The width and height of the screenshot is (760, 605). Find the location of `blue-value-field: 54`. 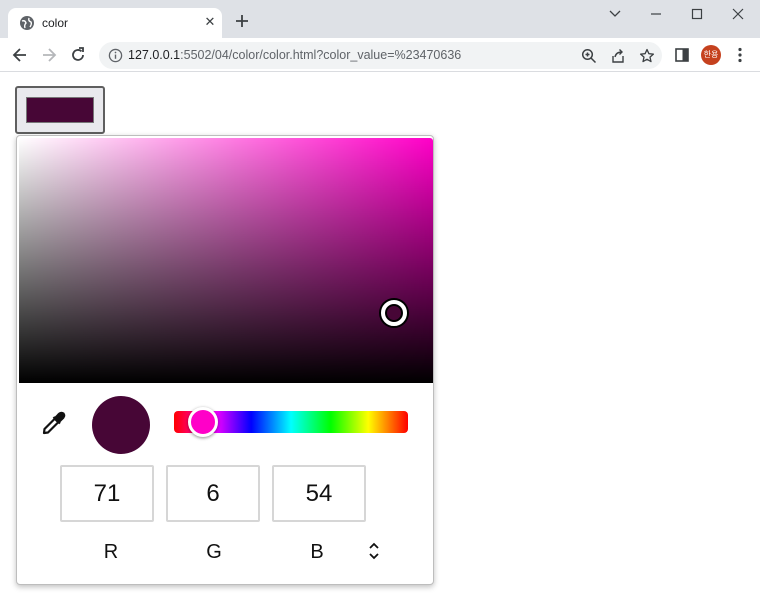

blue-value-field: 54 is located at coordinates (319, 493).